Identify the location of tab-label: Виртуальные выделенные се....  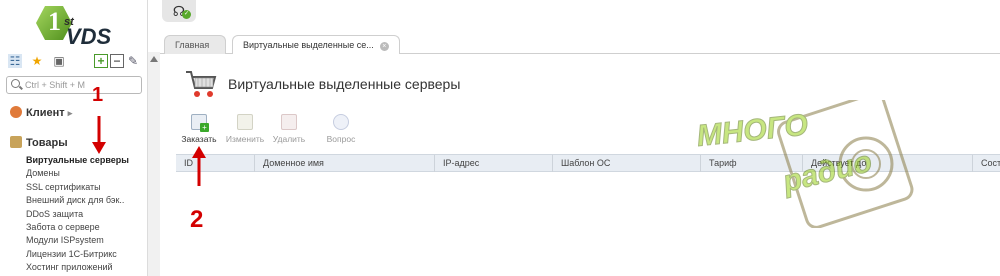
(308, 45).